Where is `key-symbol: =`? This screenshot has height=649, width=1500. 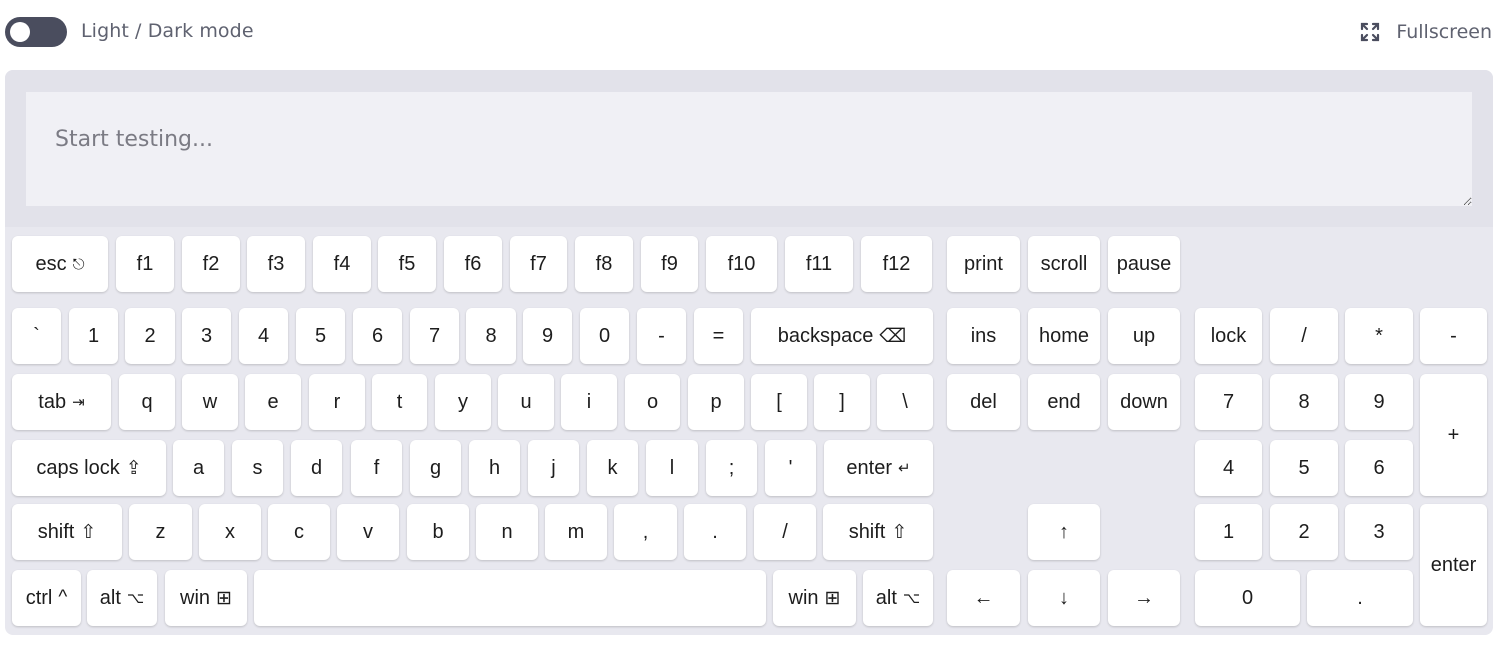
key-symbol: = is located at coordinates (718, 336).